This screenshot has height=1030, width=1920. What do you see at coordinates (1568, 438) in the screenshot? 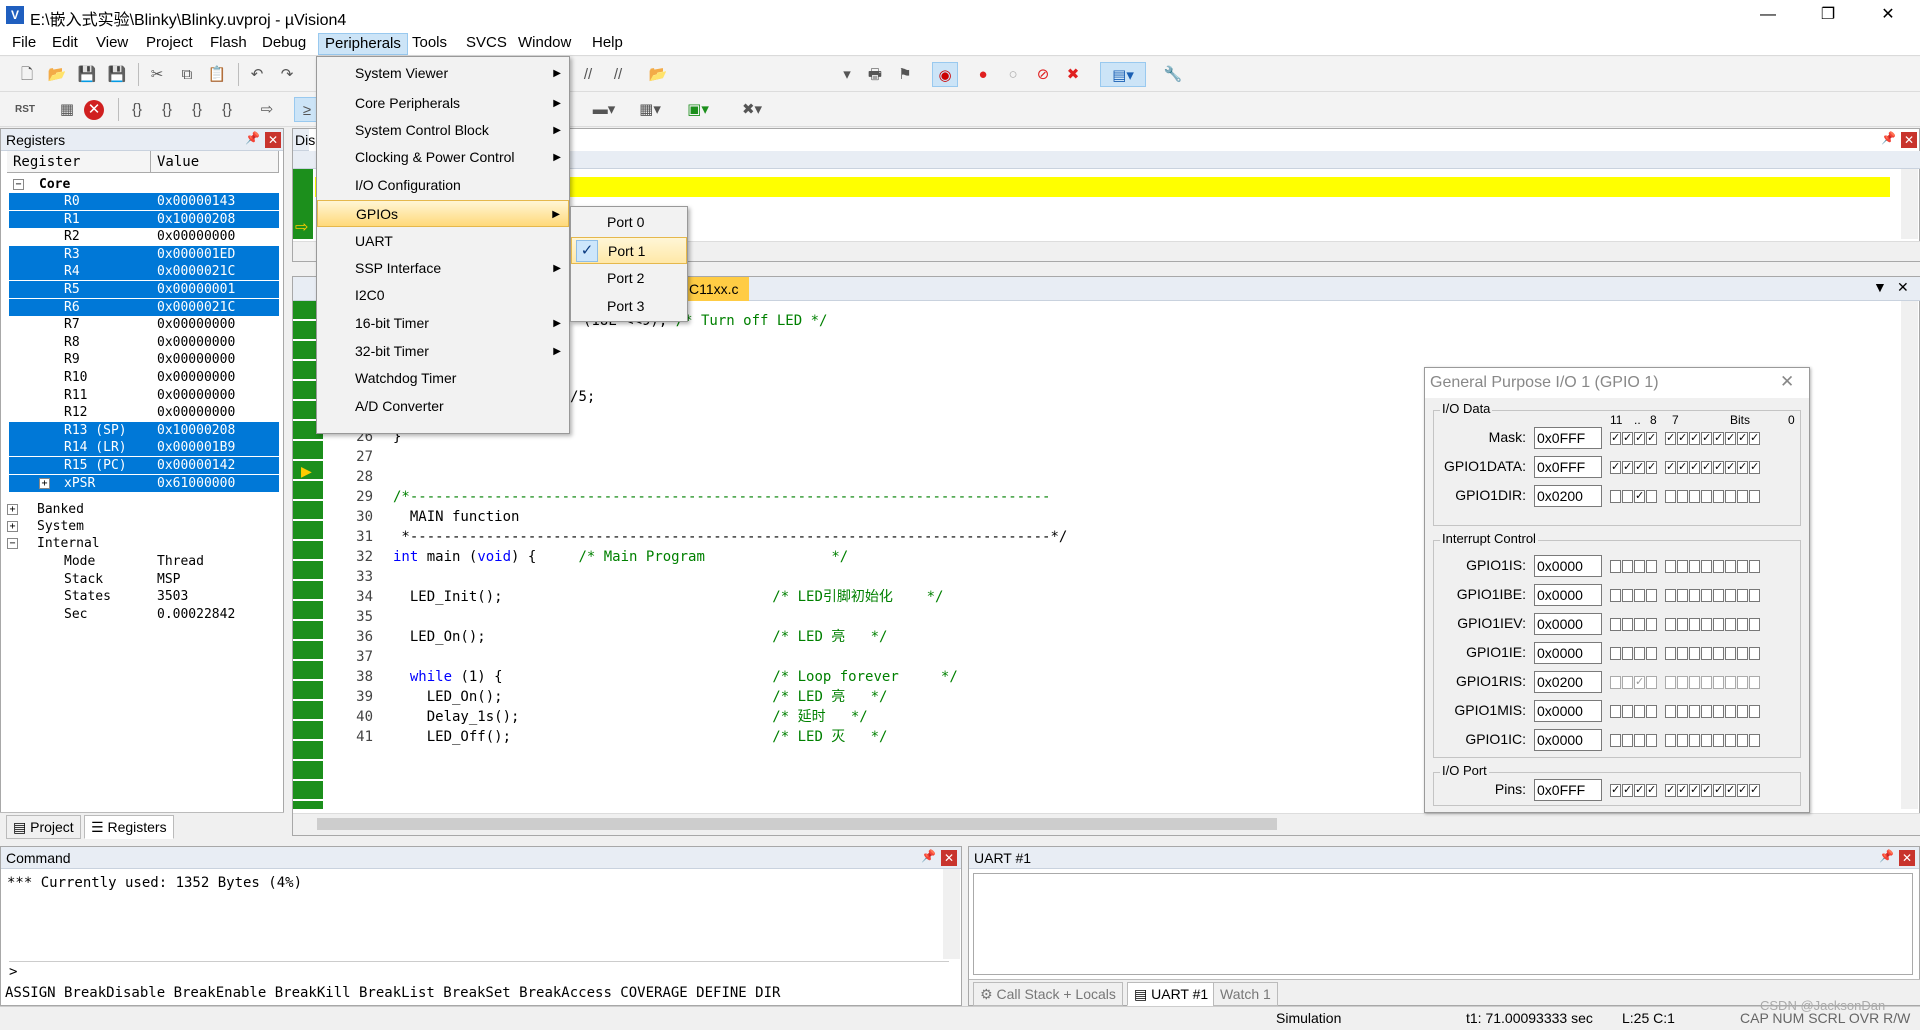
I see `register-value-field: 0x0FFF` at bounding box center [1568, 438].